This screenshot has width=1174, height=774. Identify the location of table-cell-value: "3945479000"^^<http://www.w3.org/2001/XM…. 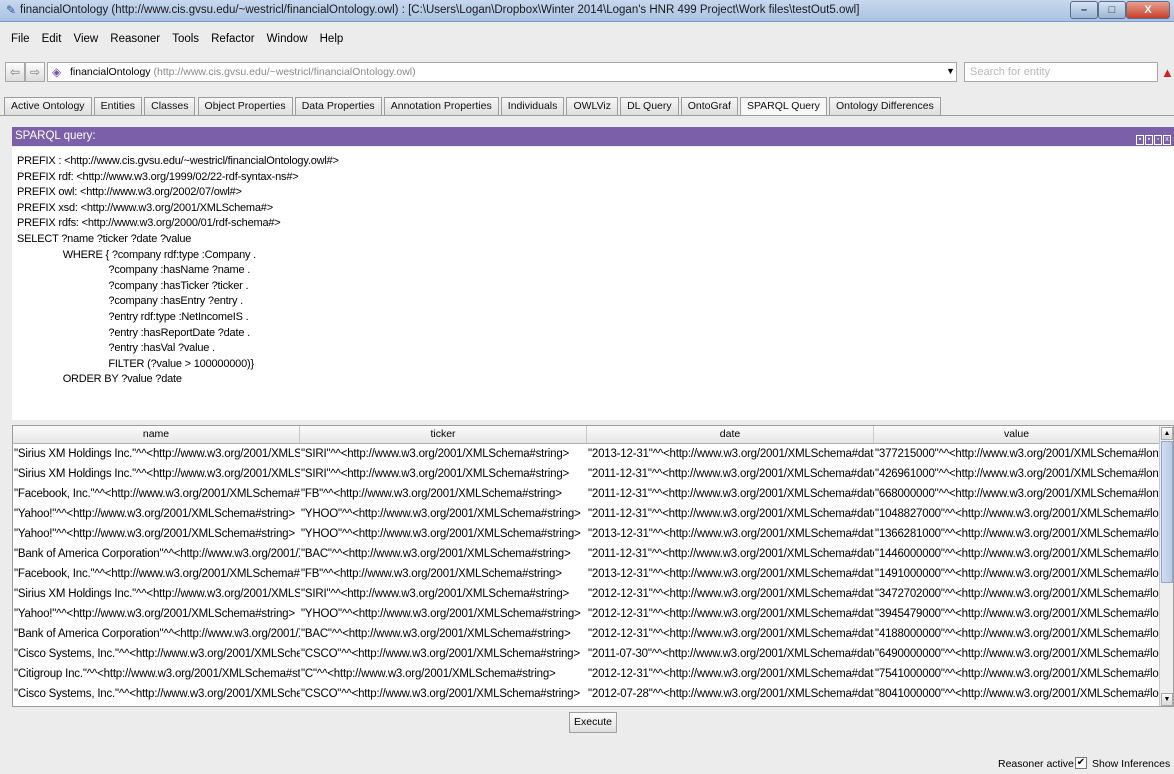
(1016, 614).